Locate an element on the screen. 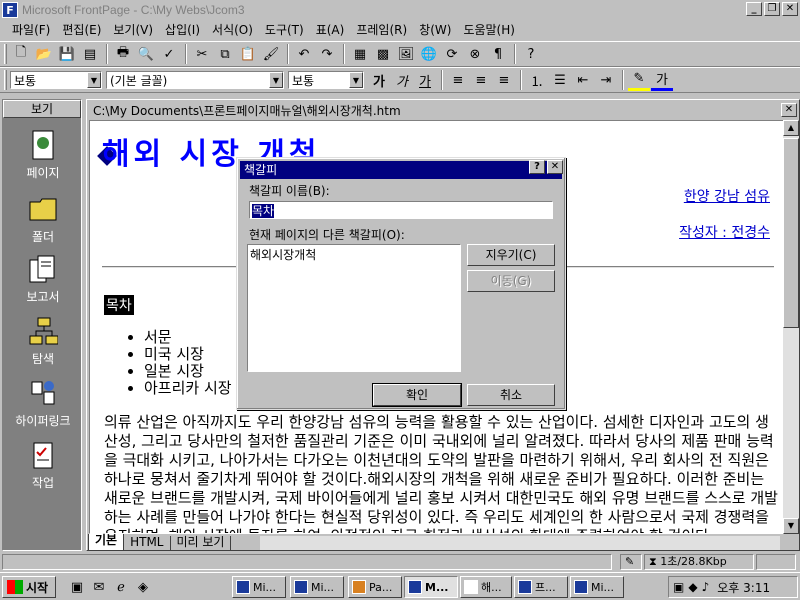  list-item: 해외시장개척 is located at coordinates (354, 254).